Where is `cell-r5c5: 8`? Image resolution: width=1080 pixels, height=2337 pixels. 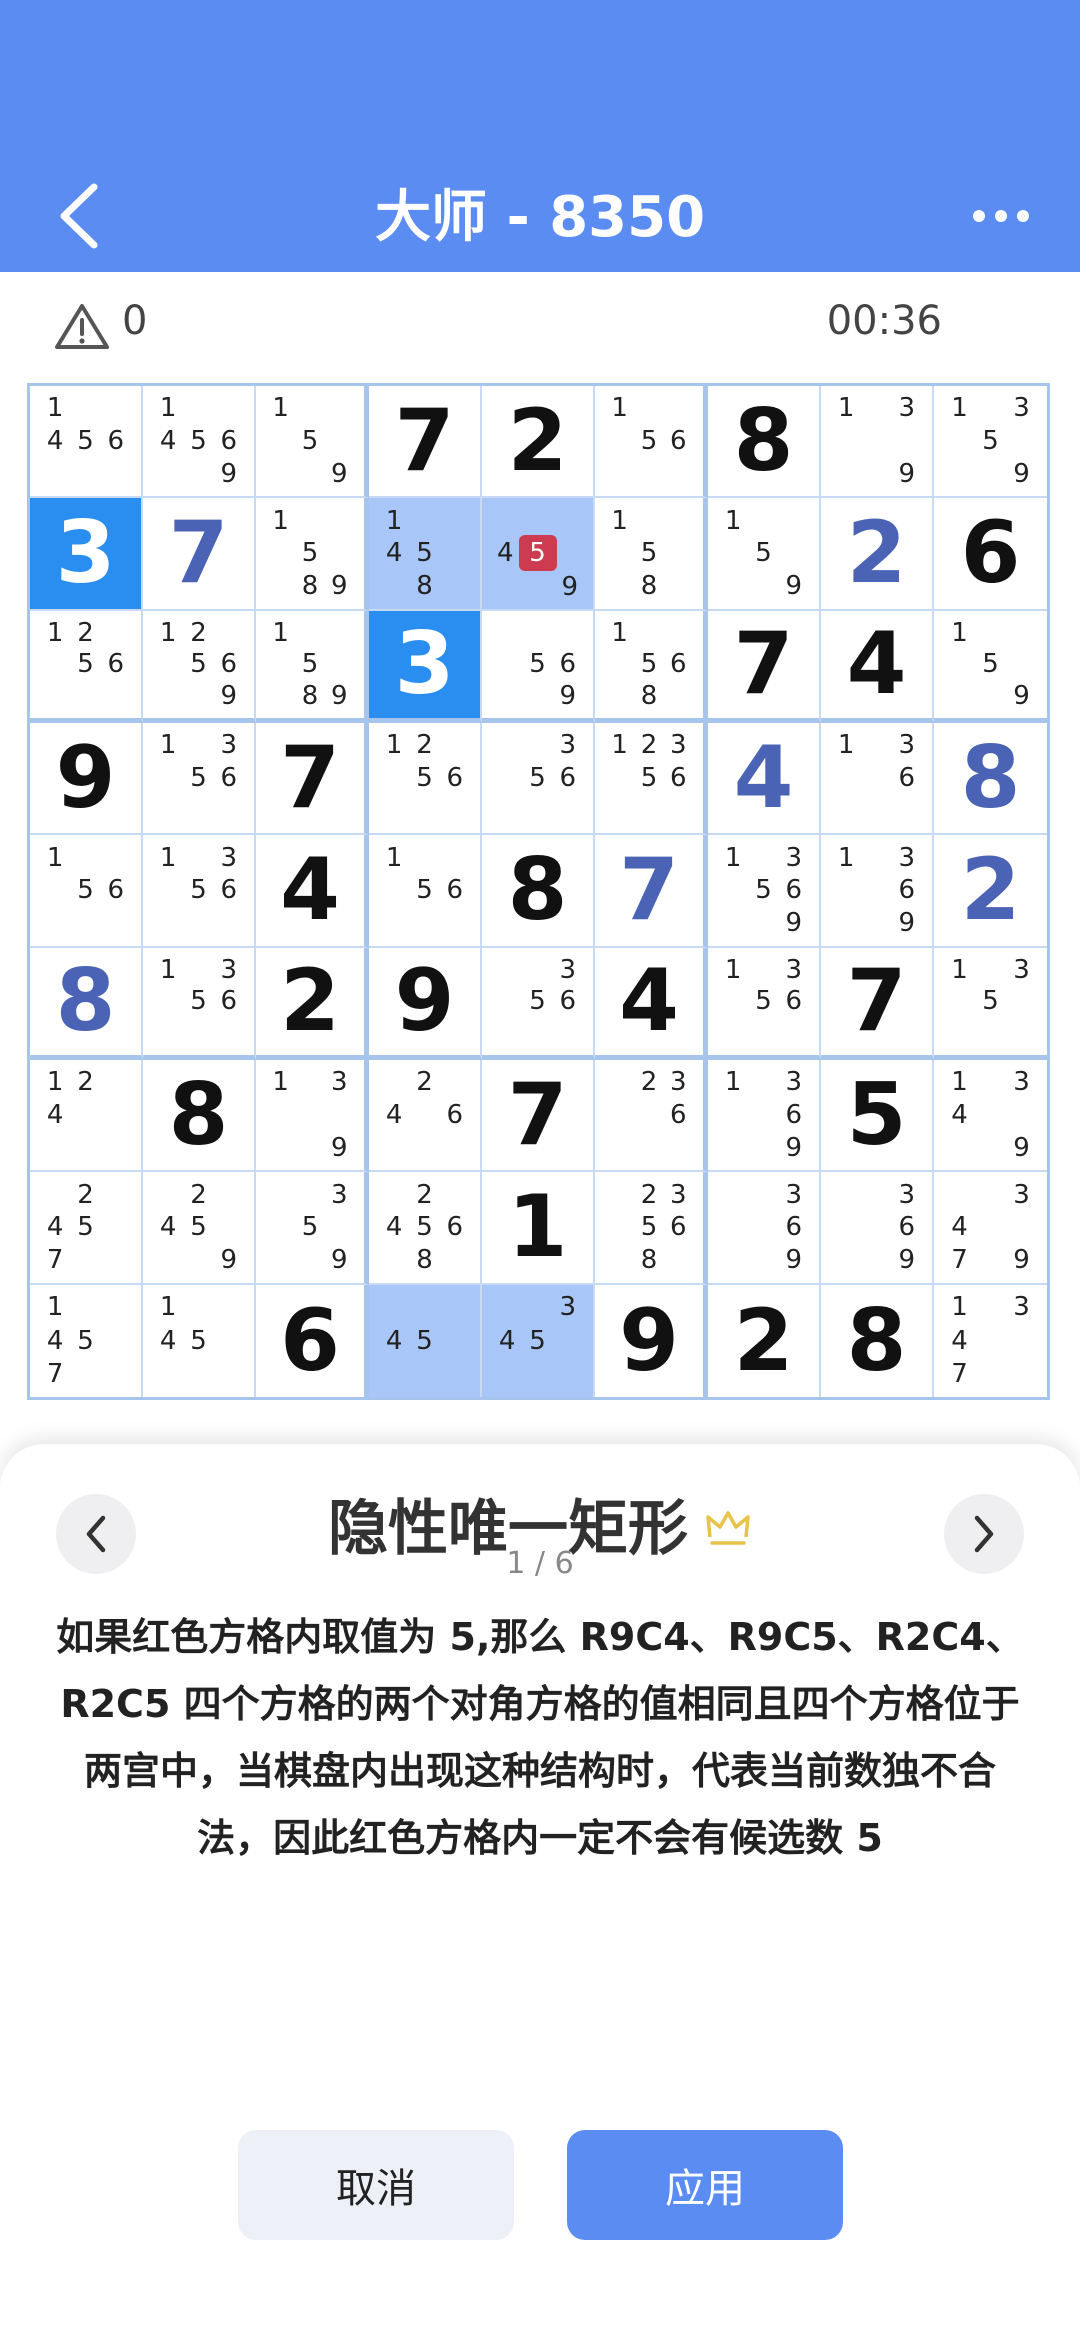 cell-r5c5: 8 is located at coordinates (538, 891).